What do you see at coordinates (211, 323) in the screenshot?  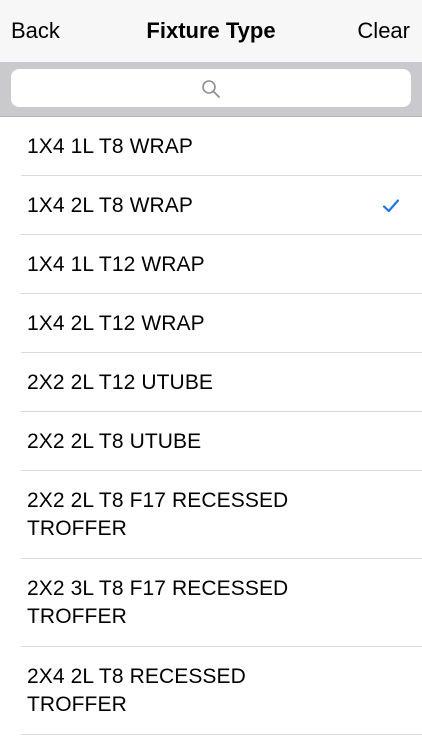 I see `list-item: 1X4 2L T12 WRAP` at bounding box center [211, 323].